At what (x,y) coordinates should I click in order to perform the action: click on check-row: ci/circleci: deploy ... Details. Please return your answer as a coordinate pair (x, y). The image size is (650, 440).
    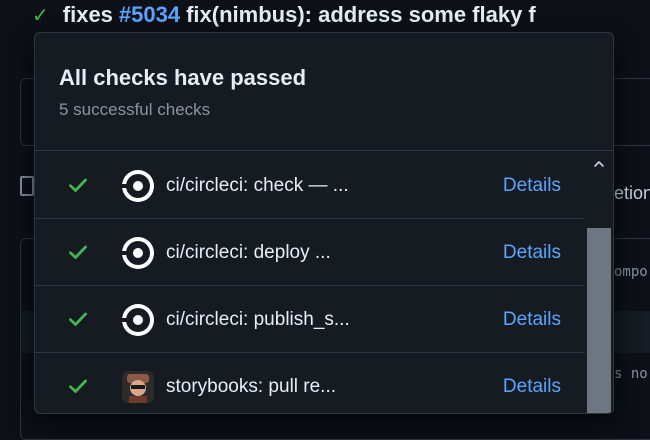
    Looking at the image, I should click on (310, 252).